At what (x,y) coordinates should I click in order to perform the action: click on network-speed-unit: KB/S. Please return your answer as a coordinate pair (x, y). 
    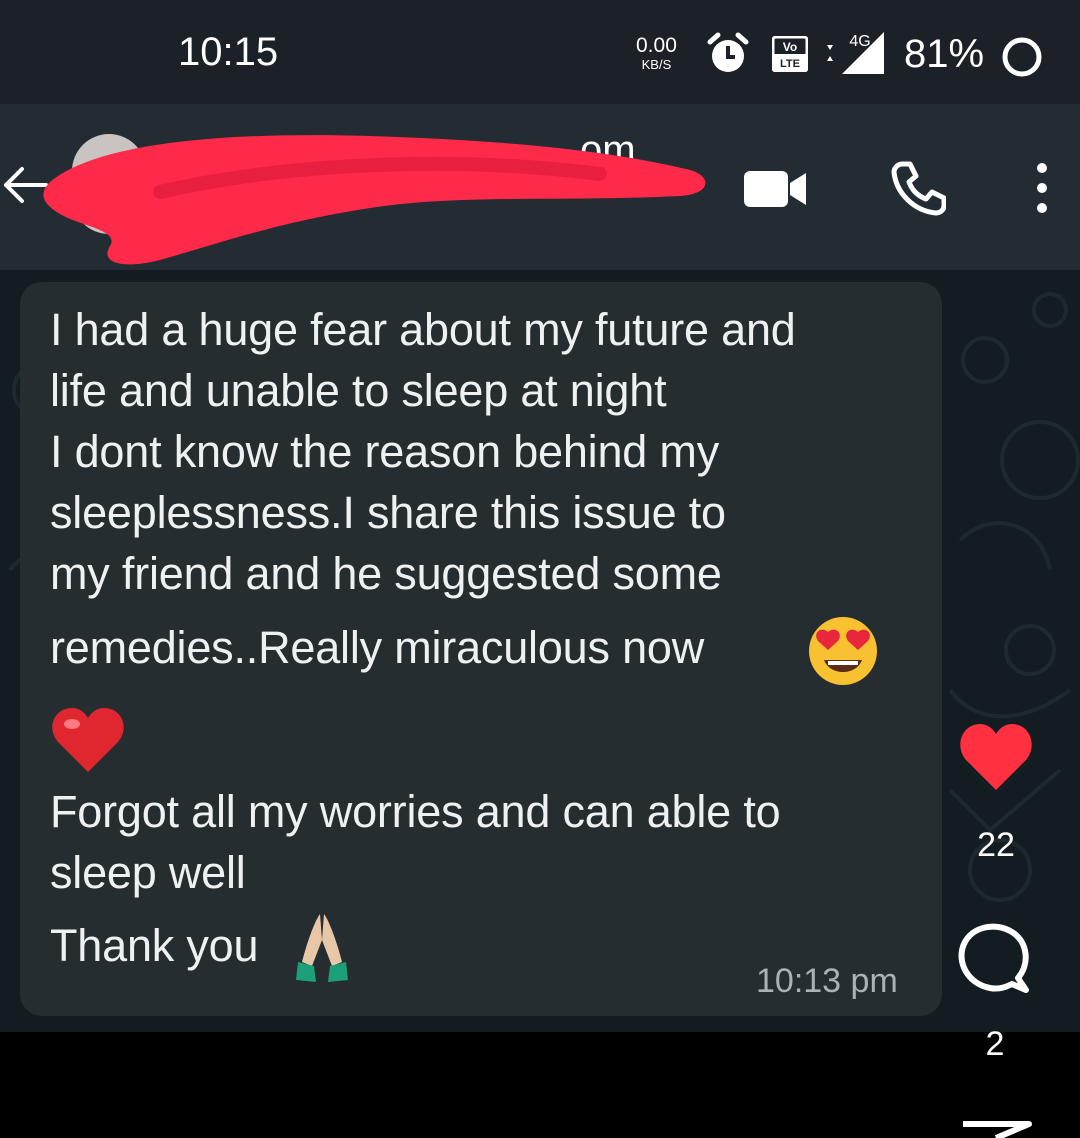
    Looking at the image, I should click on (656, 64).